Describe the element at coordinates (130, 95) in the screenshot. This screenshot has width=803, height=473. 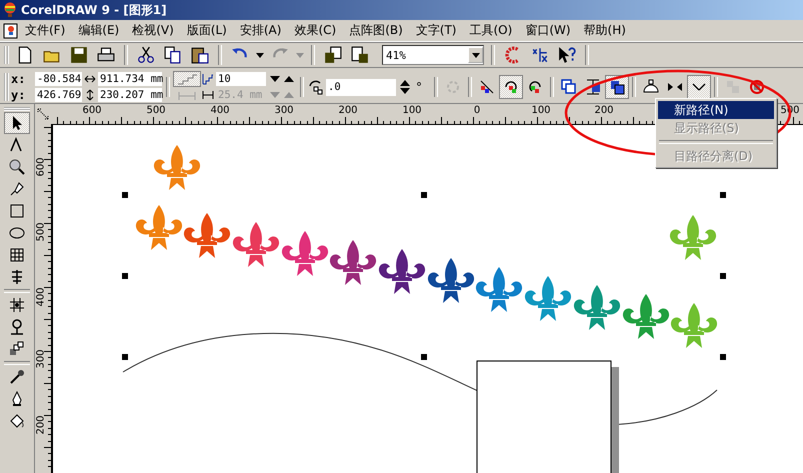
I see `height-field: 230.207 mm` at that location.